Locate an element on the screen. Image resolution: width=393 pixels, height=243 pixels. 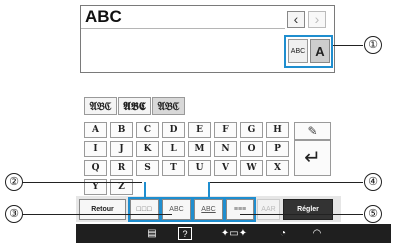
callout-3-highlight is located at coordinates (176, 209).